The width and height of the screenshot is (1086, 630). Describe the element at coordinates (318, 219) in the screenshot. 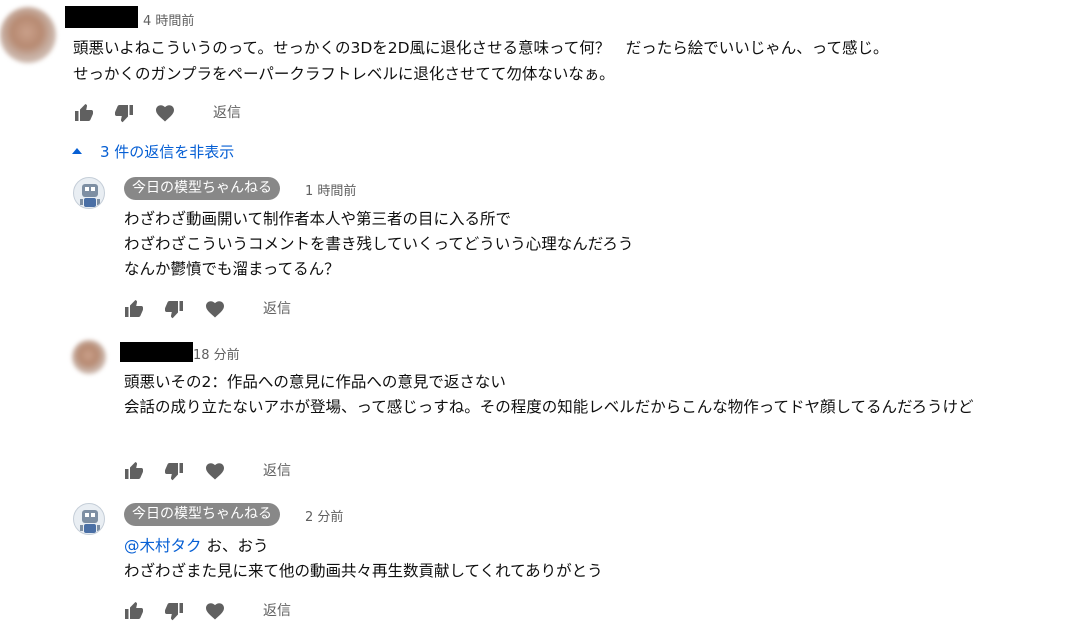

I see `reply-text-line: わざわざ動画開いて制作者本人や第三者の目に入る所で` at that location.